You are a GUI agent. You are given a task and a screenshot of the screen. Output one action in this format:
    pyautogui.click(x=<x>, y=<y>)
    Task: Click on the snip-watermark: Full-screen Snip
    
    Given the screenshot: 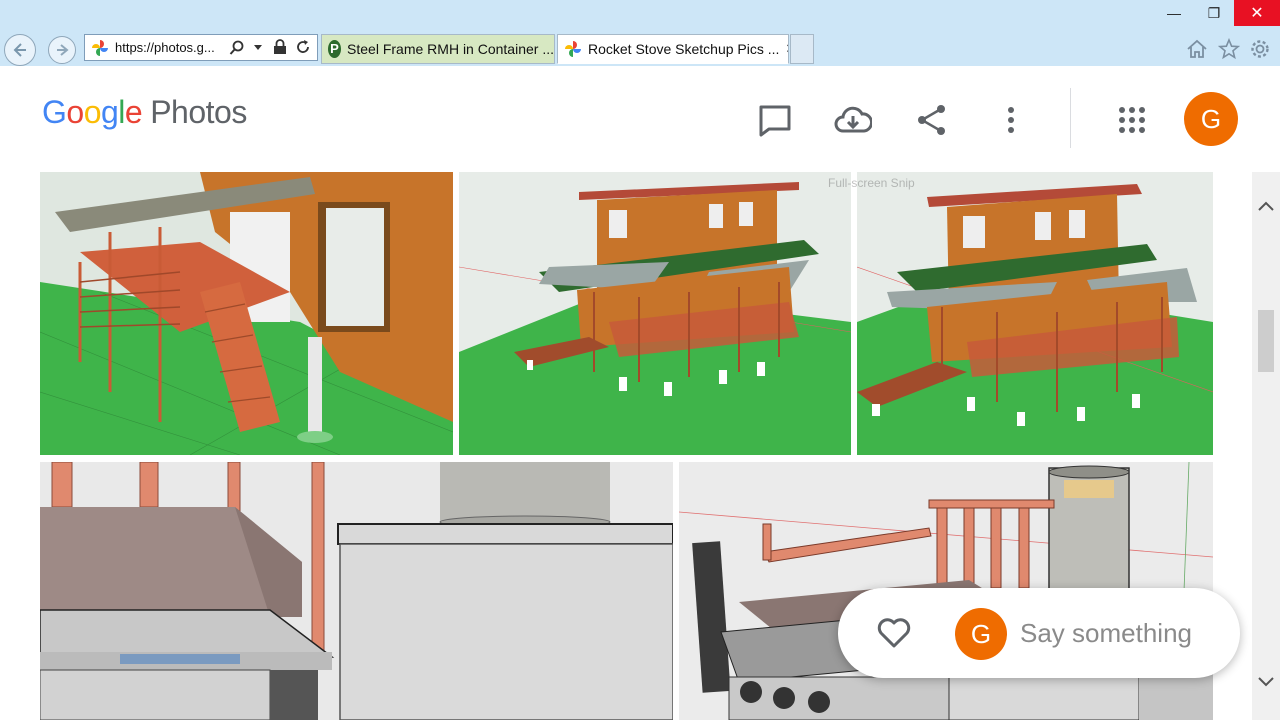 What is the action you would take?
    pyautogui.click(x=871, y=183)
    